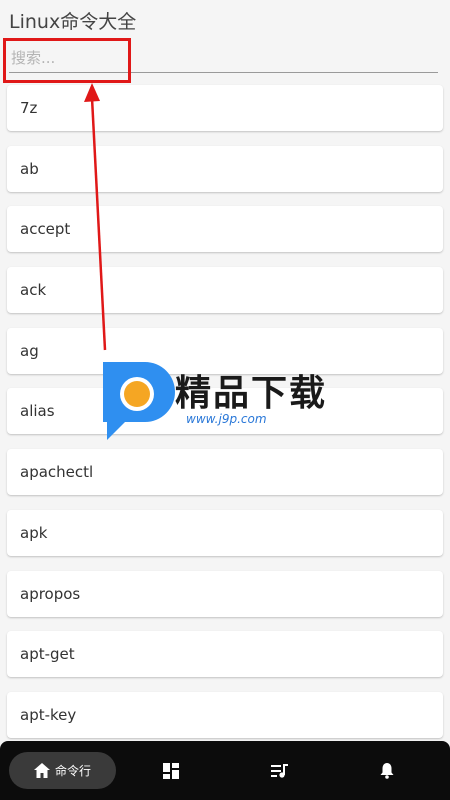 The height and width of the screenshot is (800, 450). I want to click on list-item: ab, so click(225, 168).